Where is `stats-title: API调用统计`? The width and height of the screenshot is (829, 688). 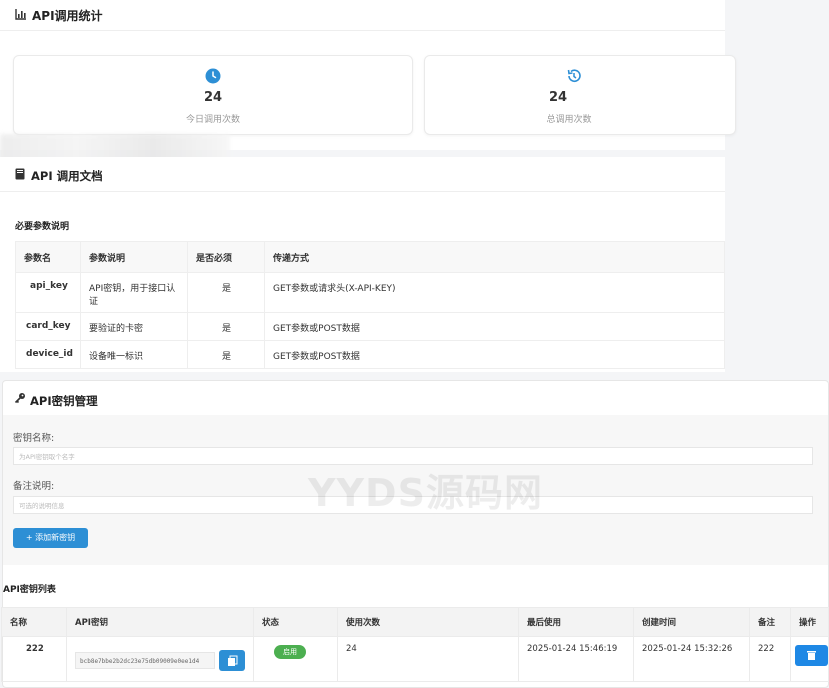
stats-title: API调用统计 is located at coordinates (67, 16).